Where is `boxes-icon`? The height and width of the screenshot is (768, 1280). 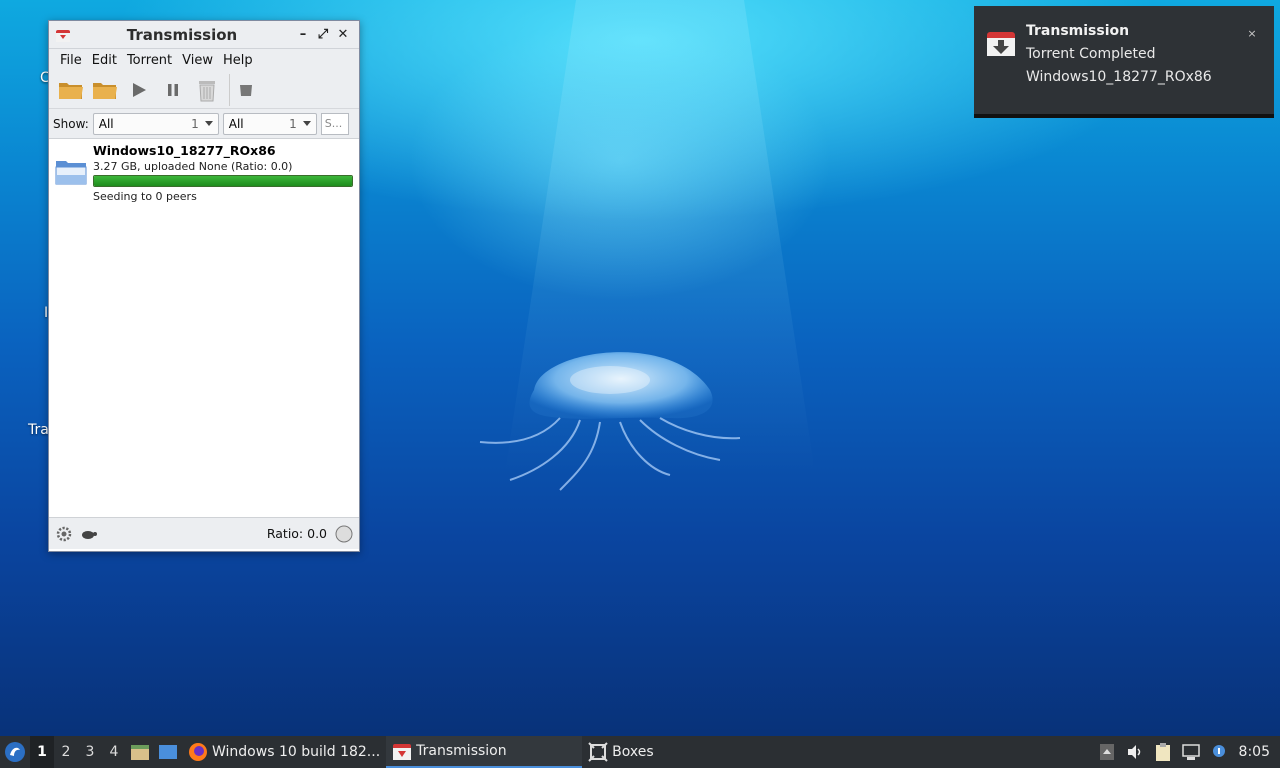 boxes-icon is located at coordinates (598, 752).